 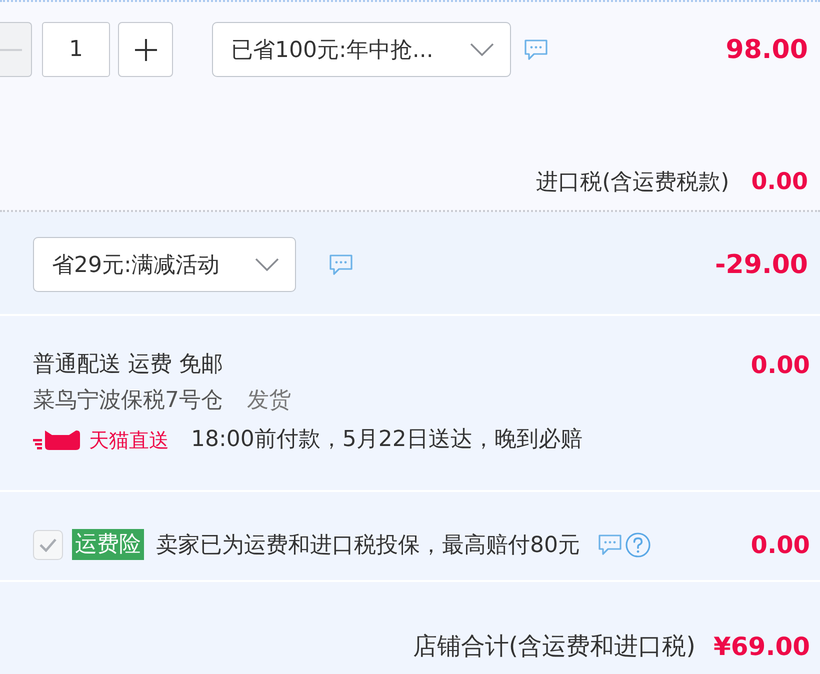 I want to click on plus-icon, so click(x=145, y=49).